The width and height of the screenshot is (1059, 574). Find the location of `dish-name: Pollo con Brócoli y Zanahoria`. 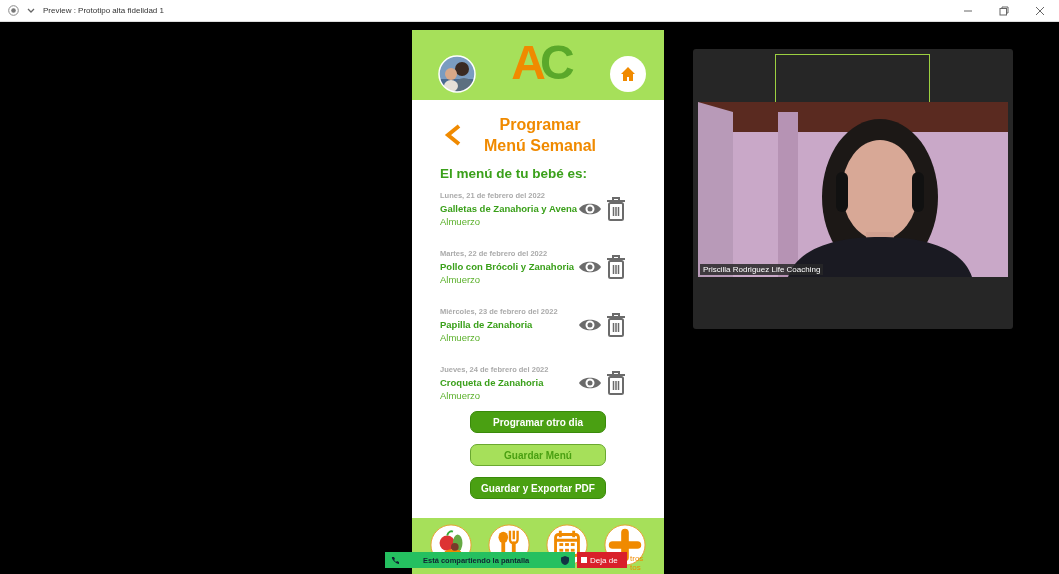

dish-name: Pollo con Brócoli y Zanahoria is located at coordinates (507, 266).